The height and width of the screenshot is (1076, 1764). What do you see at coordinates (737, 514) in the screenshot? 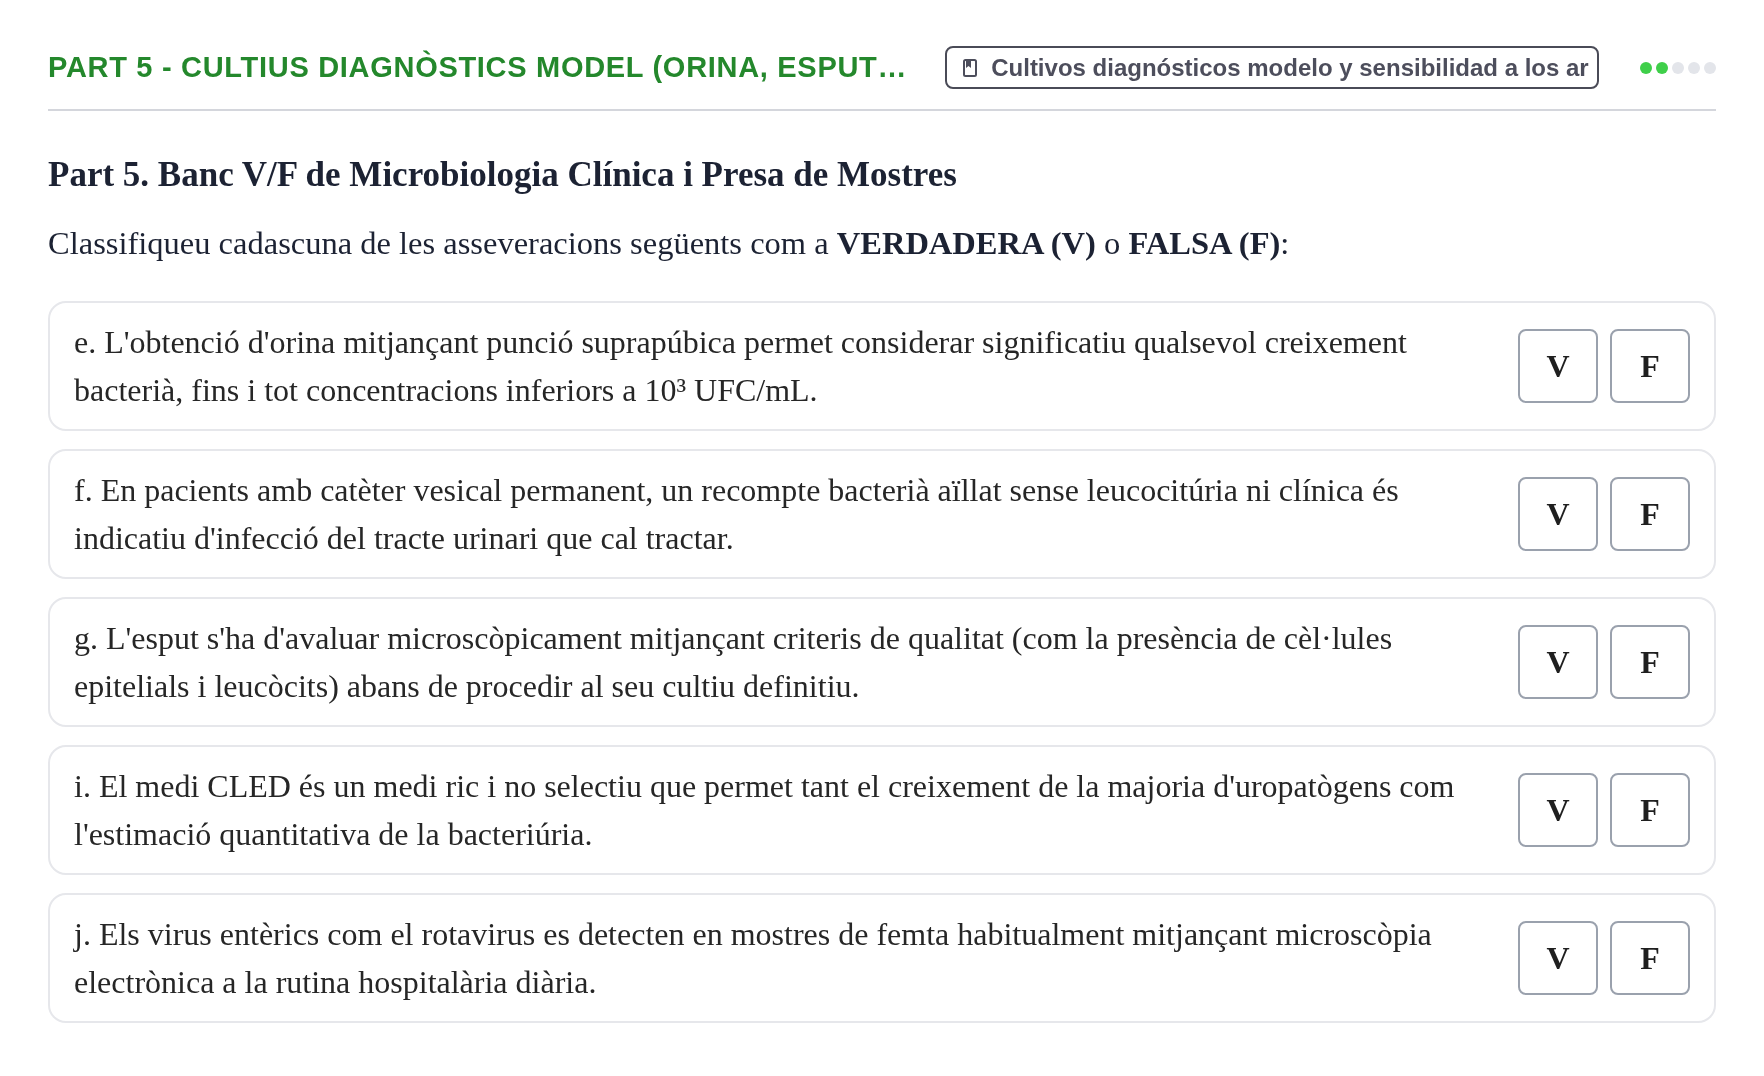
I see `statement-text: f. En pacients amb catèter vesical permanent, un recompte bacterià aïllat sense leucocitúria ni clínica és indicatiu d'infecció del tracte urinari que cal tractar.` at bounding box center [737, 514].